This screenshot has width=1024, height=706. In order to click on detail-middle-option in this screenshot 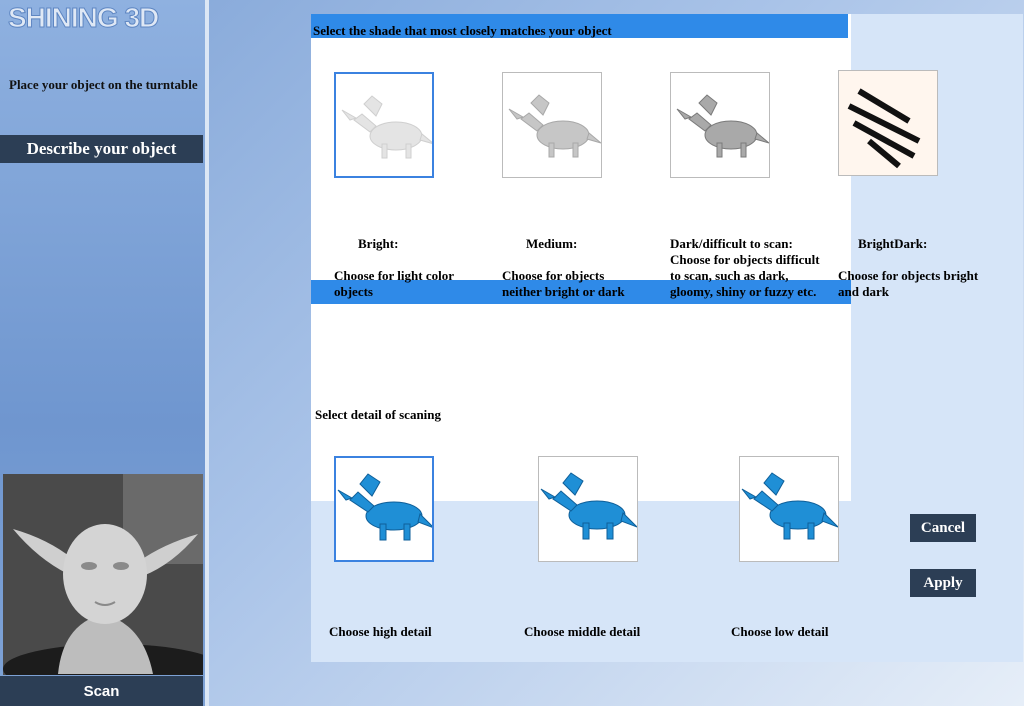, I will do `click(588, 509)`.